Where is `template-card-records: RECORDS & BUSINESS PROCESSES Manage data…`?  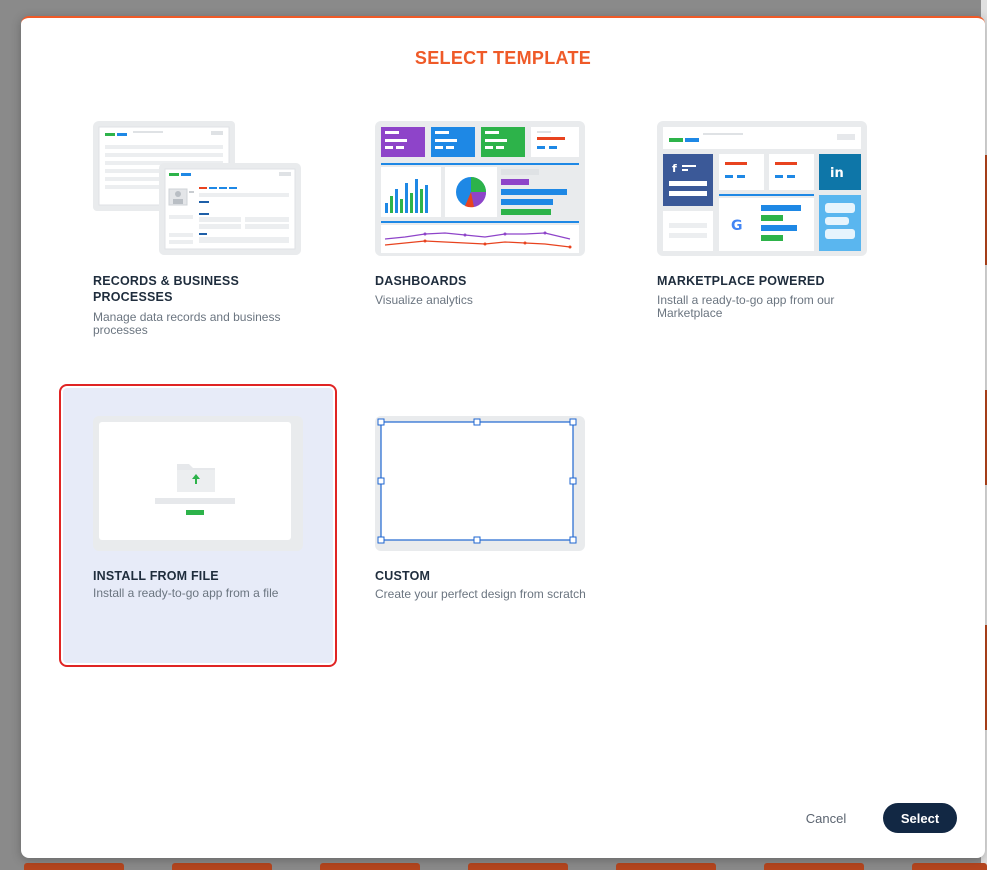
template-card-records: RECORDS & BUSINESS PROCESSES Manage data… is located at coordinates (215, 245).